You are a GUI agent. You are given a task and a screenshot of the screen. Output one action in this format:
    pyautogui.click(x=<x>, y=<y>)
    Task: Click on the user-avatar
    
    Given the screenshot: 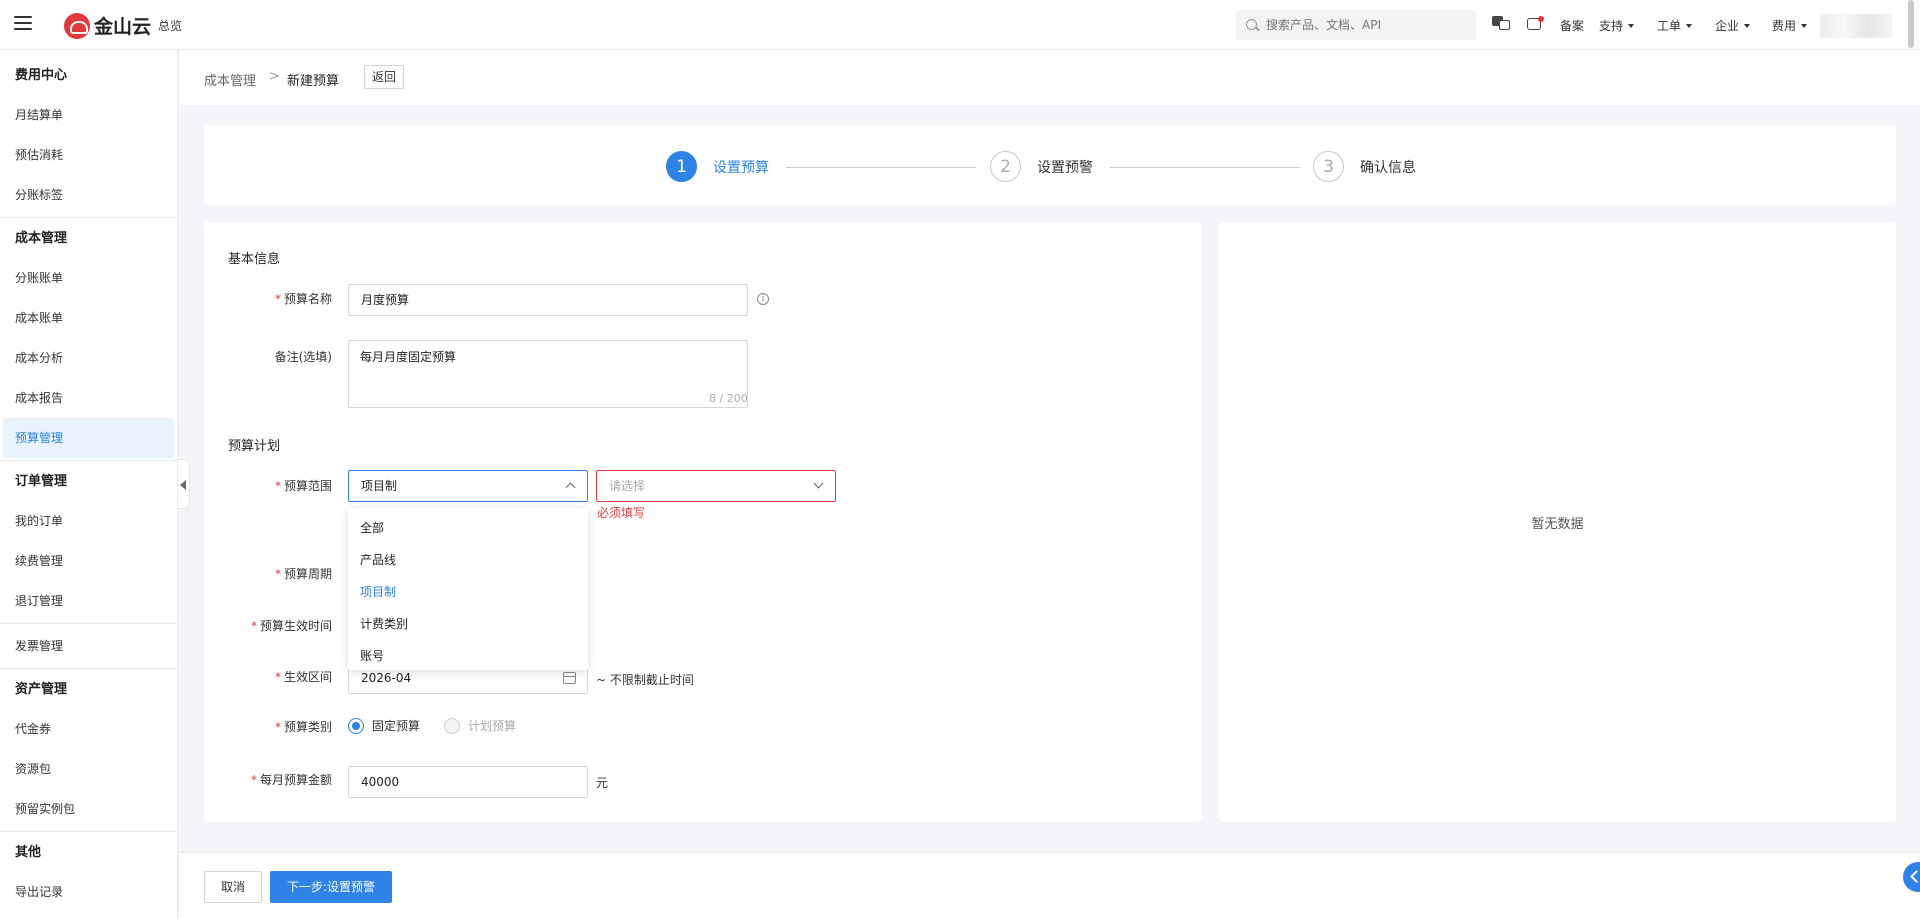 What is the action you would take?
    pyautogui.click(x=1856, y=26)
    